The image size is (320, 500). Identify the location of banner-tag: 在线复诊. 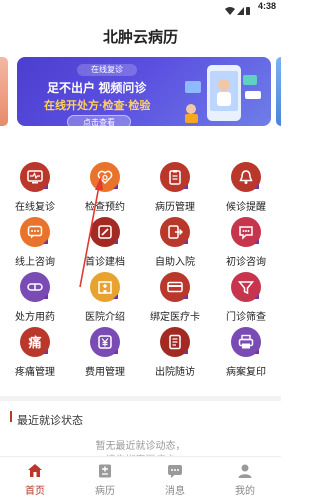
(107, 70).